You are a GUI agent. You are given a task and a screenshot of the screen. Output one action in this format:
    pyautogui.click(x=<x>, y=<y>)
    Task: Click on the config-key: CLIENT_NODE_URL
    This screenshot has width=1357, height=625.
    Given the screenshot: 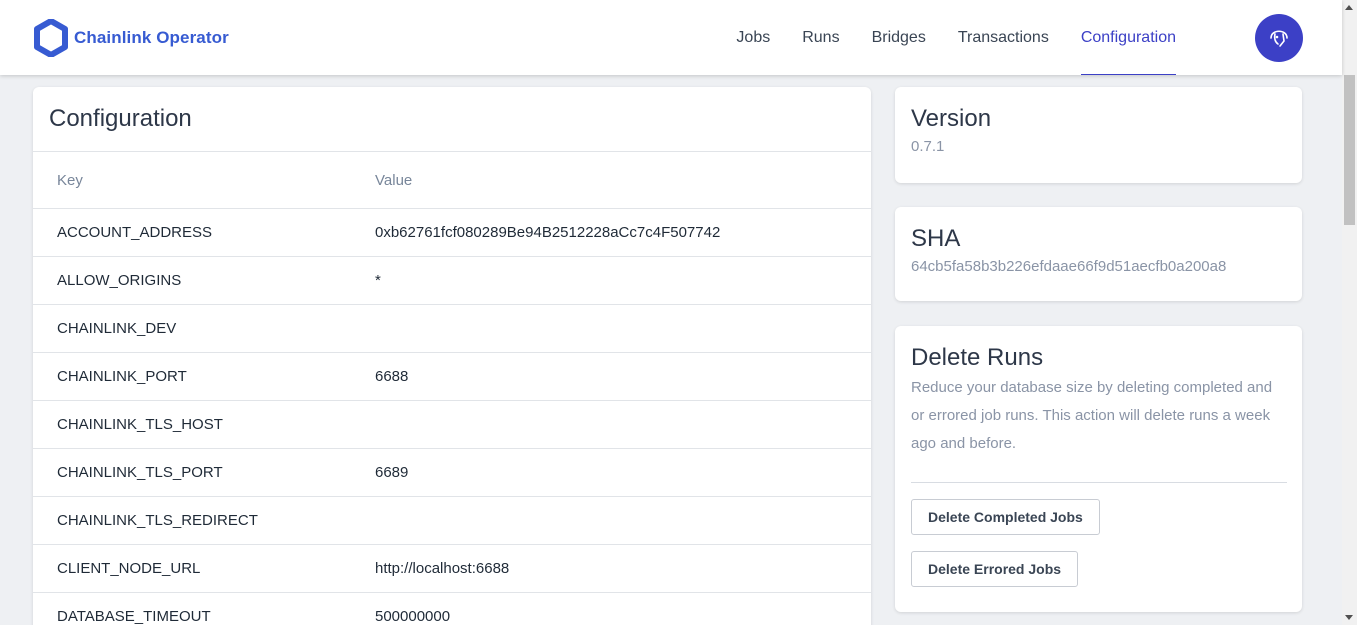 What is the action you would take?
    pyautogui.click(x=129, y=568)
    